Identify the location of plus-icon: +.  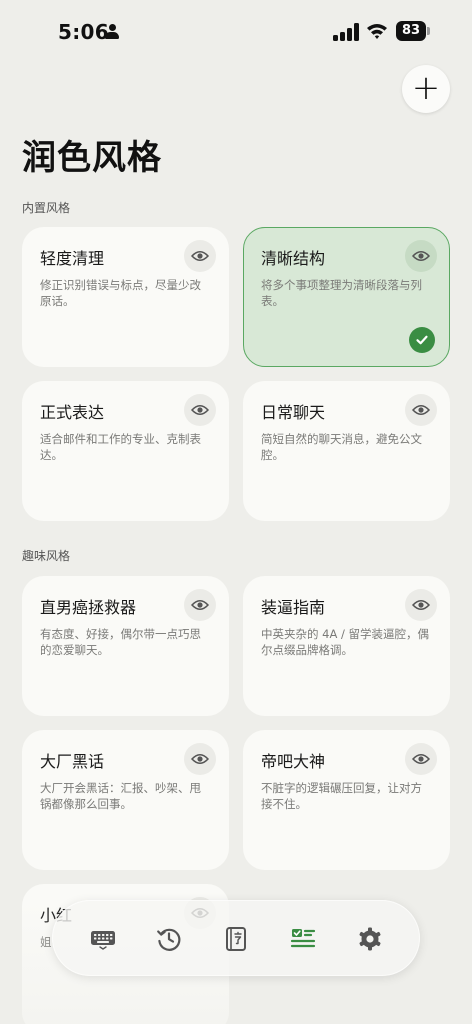
(426, 87).